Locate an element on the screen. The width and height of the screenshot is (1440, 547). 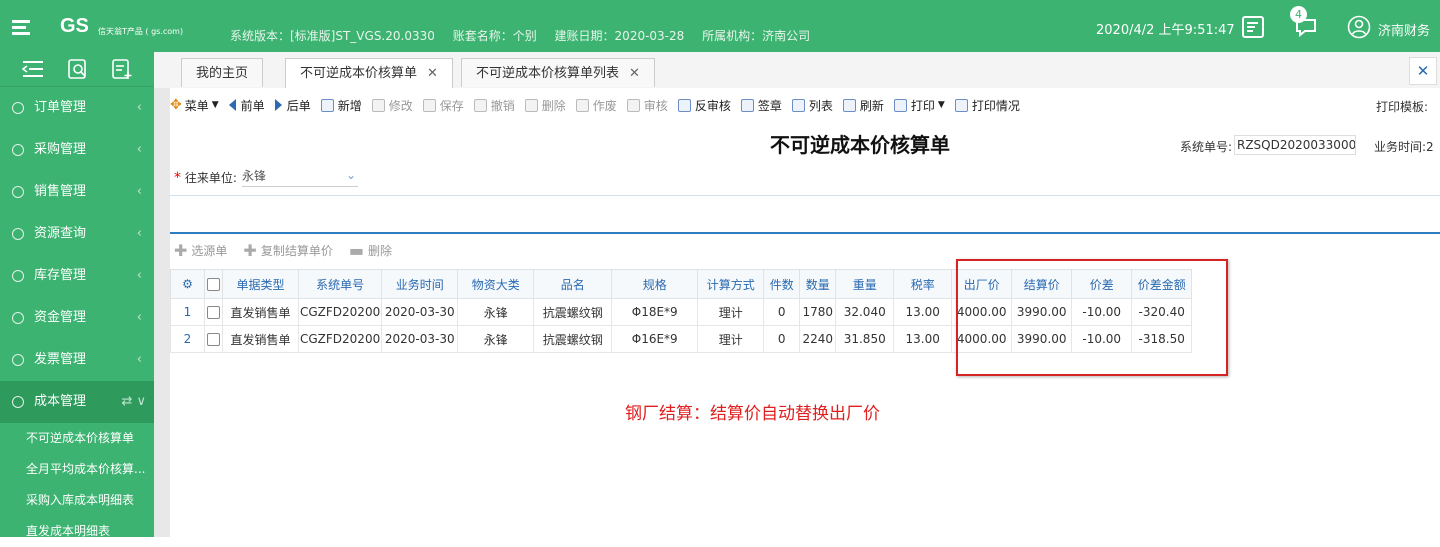
sidebar-item-resources: 资源查询 ‹ is located at coordinates (77, 234).